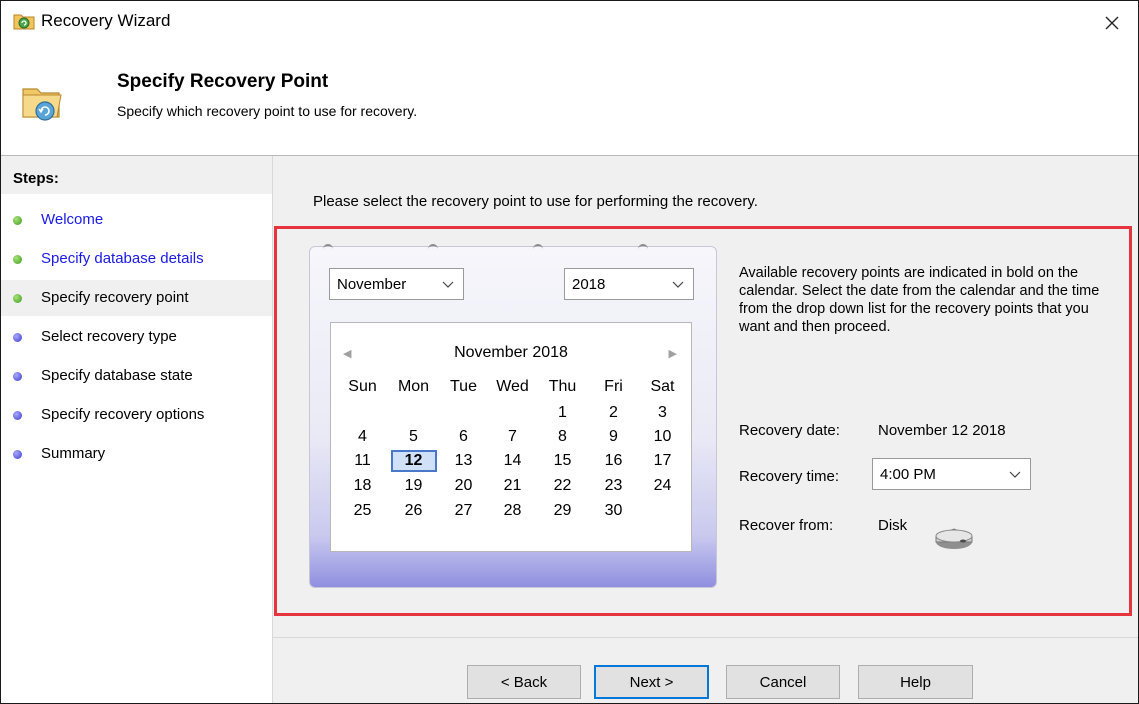 The height and width of the screenshot is (704, 1139). Describe the element at coordinates (24, 22) in the screenshot. I see `recovery-app-icon` at that location.